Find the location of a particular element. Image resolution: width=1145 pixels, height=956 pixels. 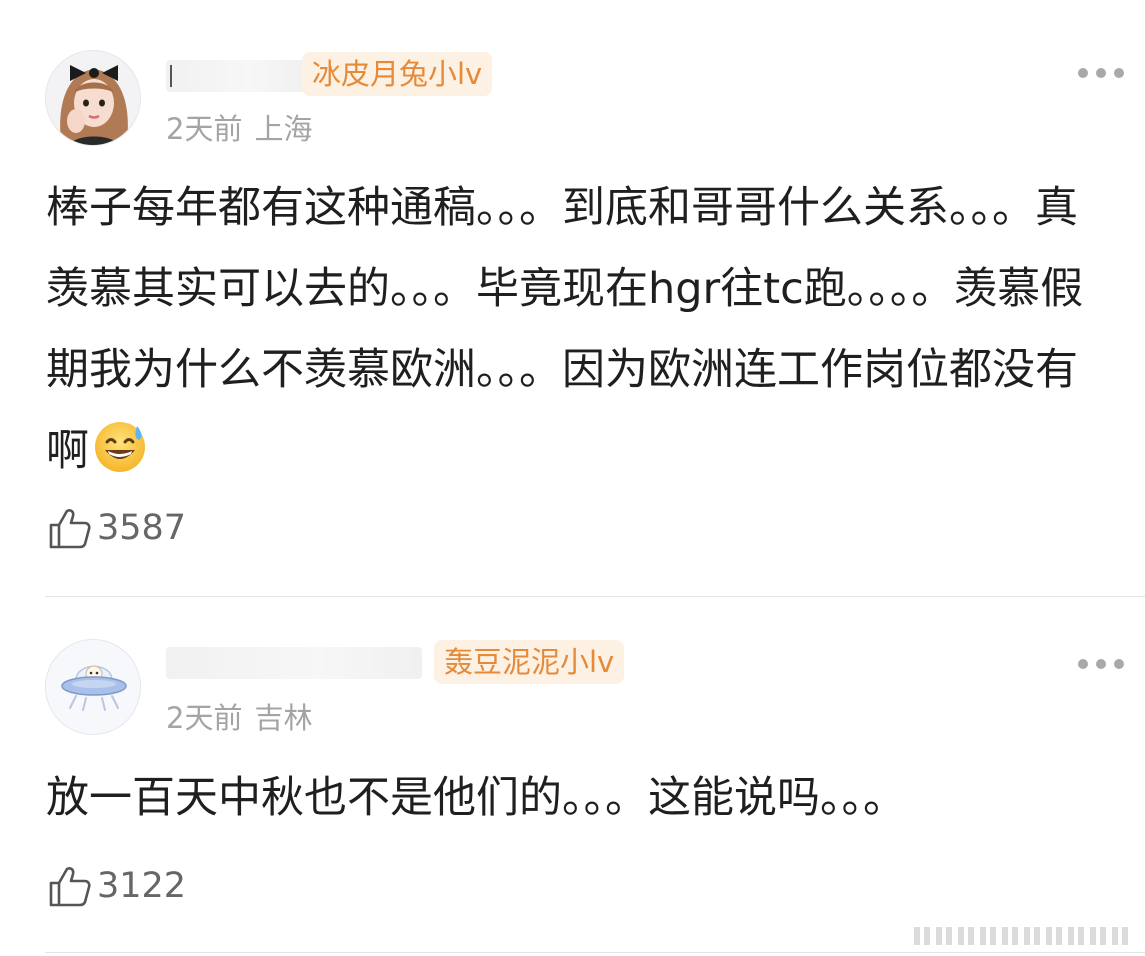

comment-location: 上海 is located at coordinates (283, 129).